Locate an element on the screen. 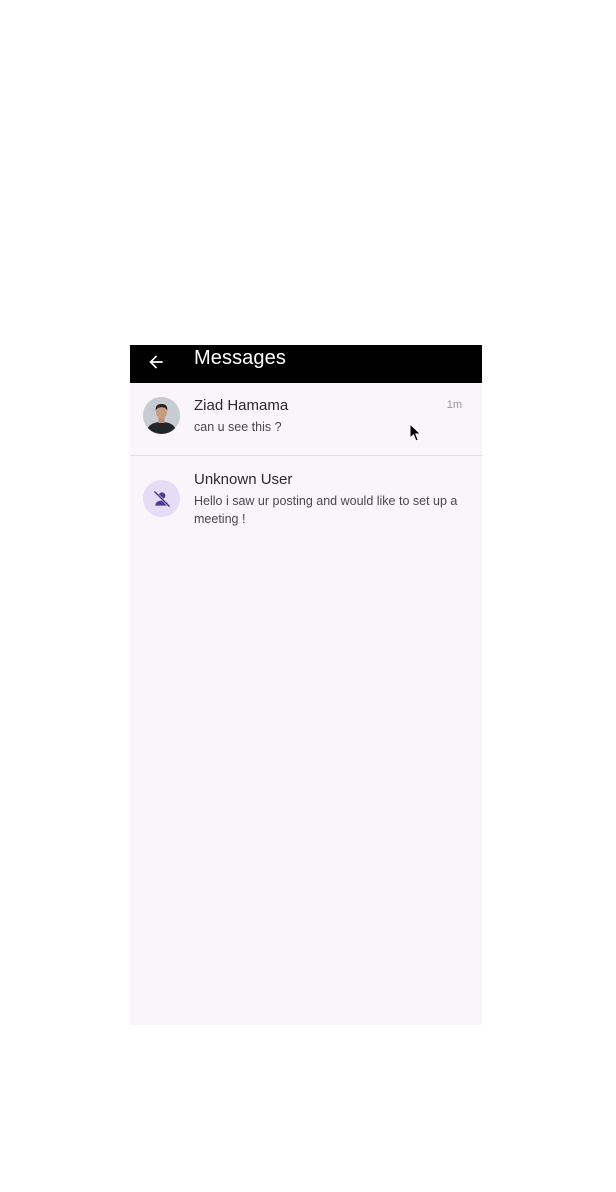 Image resolution: width=616 pixels, height=1192 pixels. message-time: 1m is located at coordinates (454, 405).